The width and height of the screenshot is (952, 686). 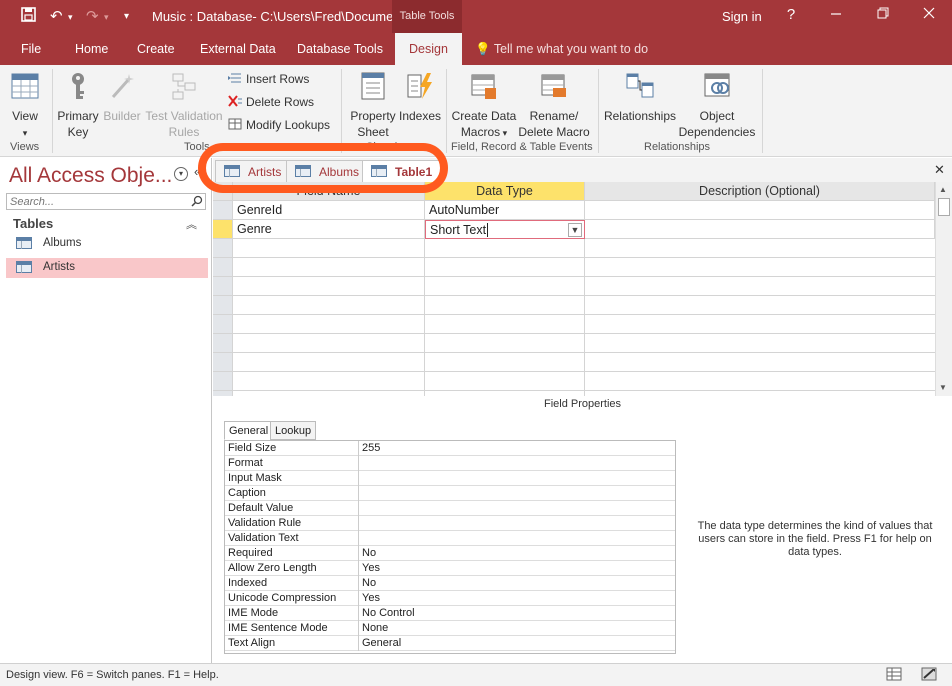 What do you see at coordinates (261, 508) in the screenshot?
I see `property-name: Default Value` at bounding box center [261, 508].